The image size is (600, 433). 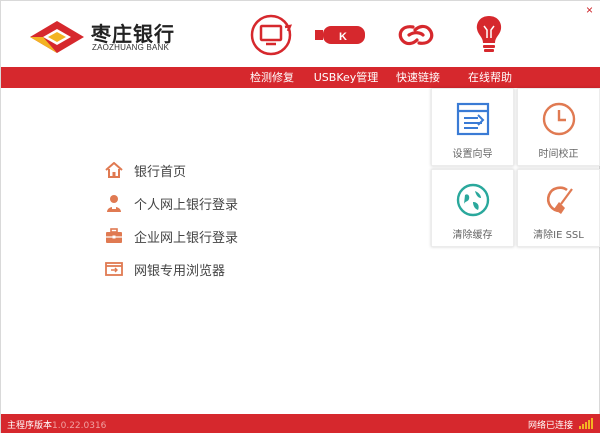 What do you see at coordinates (559, 119) in the screenshot?
I see `clock-icon` at bounding box center [559, 119].